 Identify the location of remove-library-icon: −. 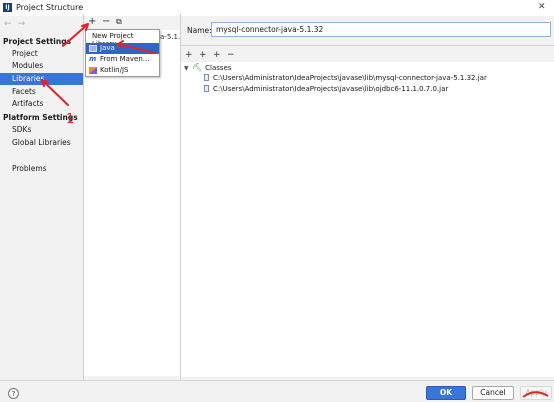
(106, 22).